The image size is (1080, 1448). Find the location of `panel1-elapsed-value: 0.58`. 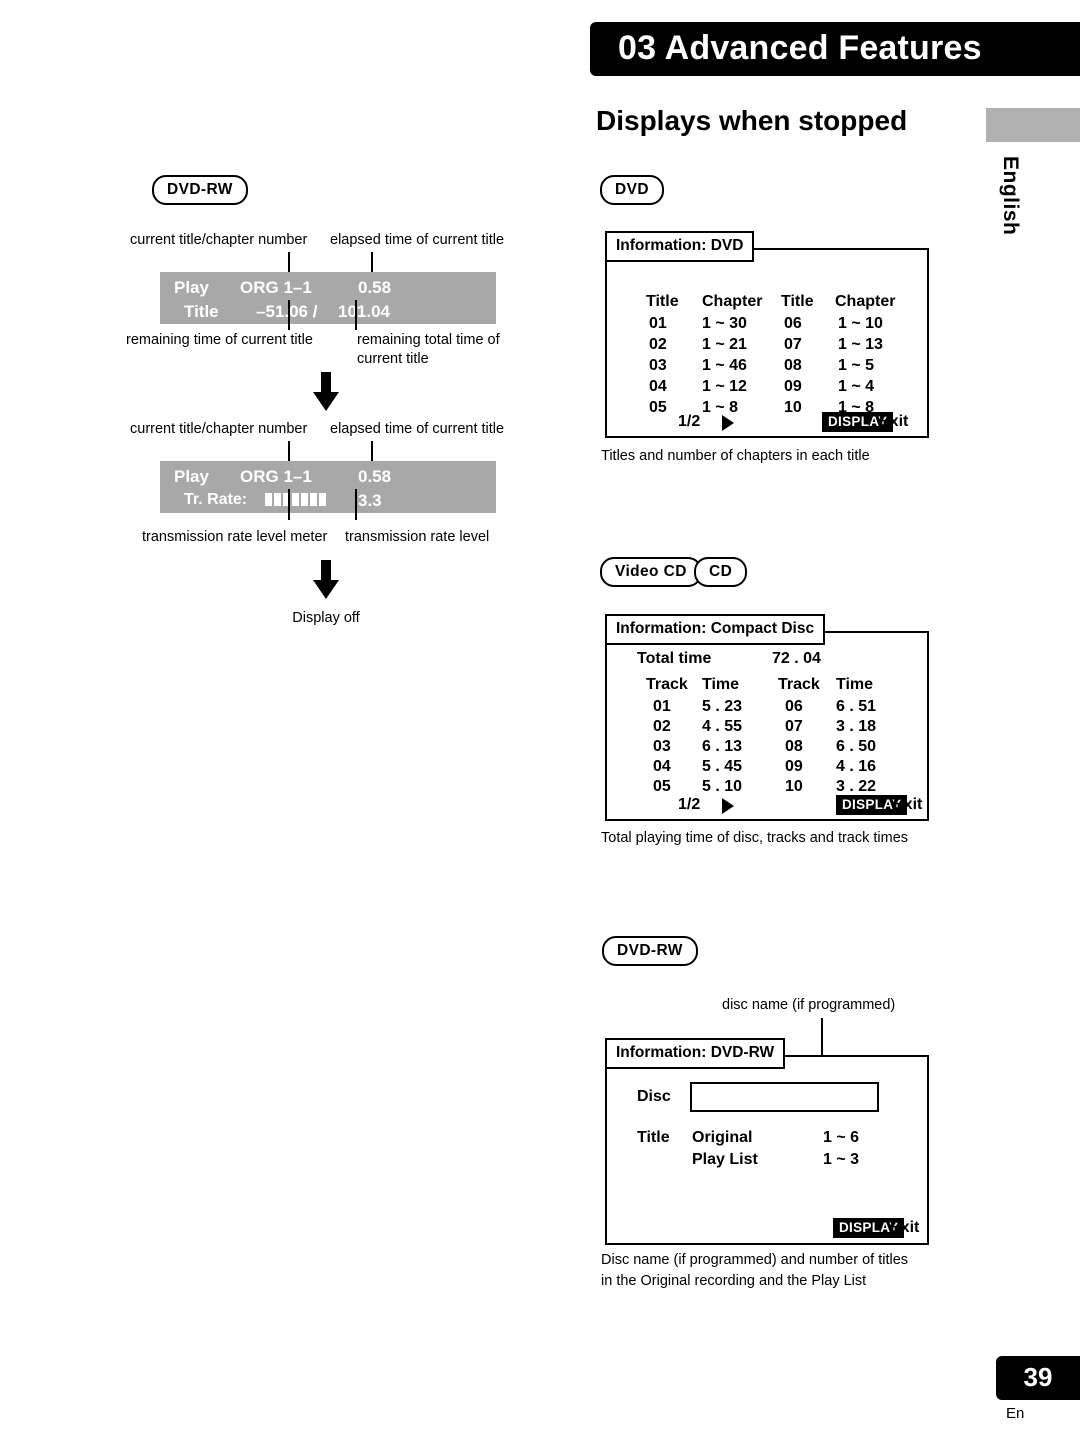

panel1-elapsed-value: 0.58 is located at coordinates (375, 287).